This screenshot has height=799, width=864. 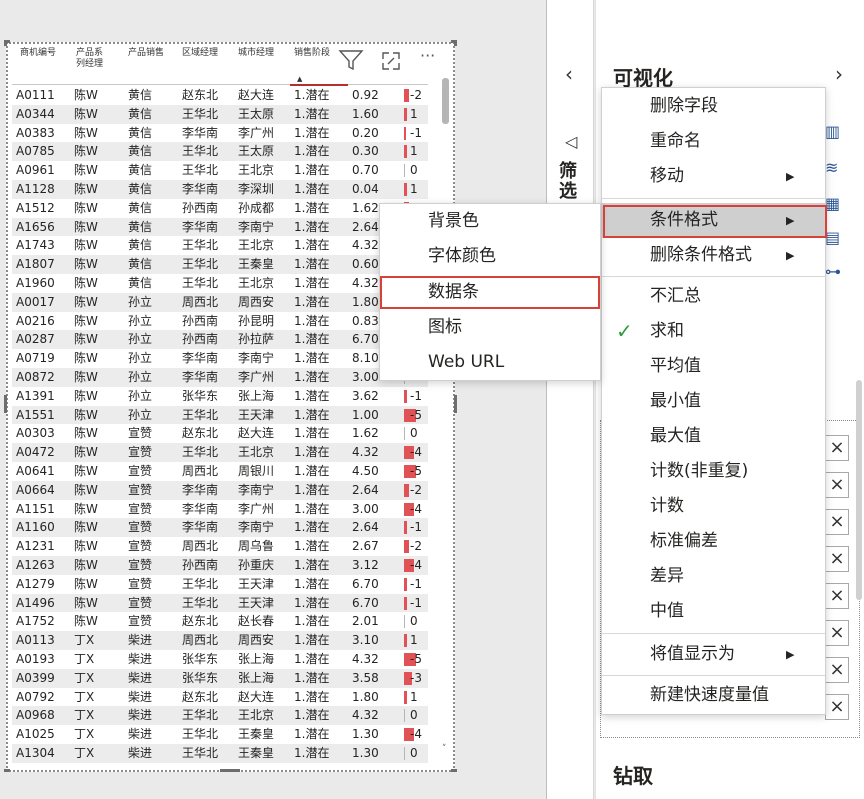 I want to click on table-row: A0719 陈W 孙立 李华南 李南宁 1.潜在 8.10, so click(x=220, y=358).